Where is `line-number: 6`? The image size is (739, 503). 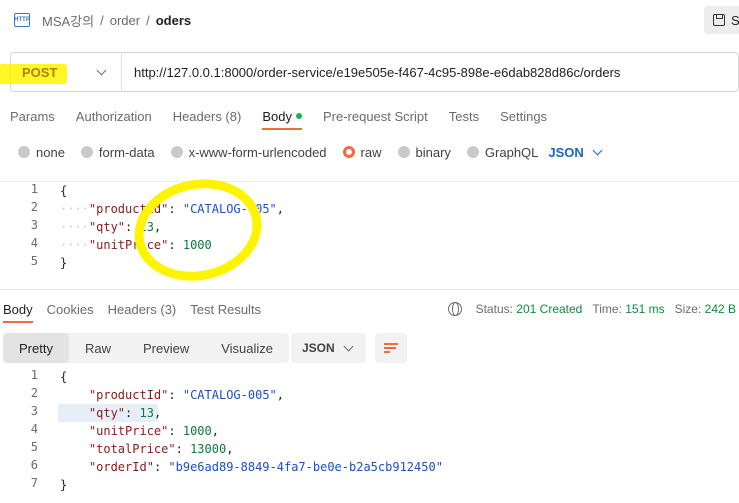 line-number: 6 is located at coordinates (34, 465).